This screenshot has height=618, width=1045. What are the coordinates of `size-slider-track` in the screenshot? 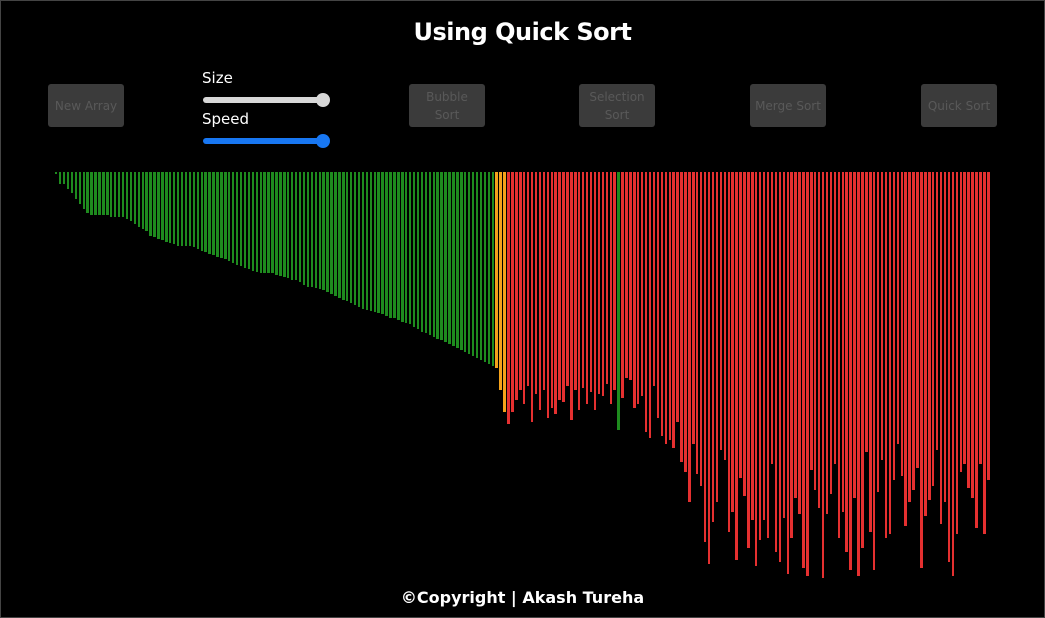 It's located at (263, 100).